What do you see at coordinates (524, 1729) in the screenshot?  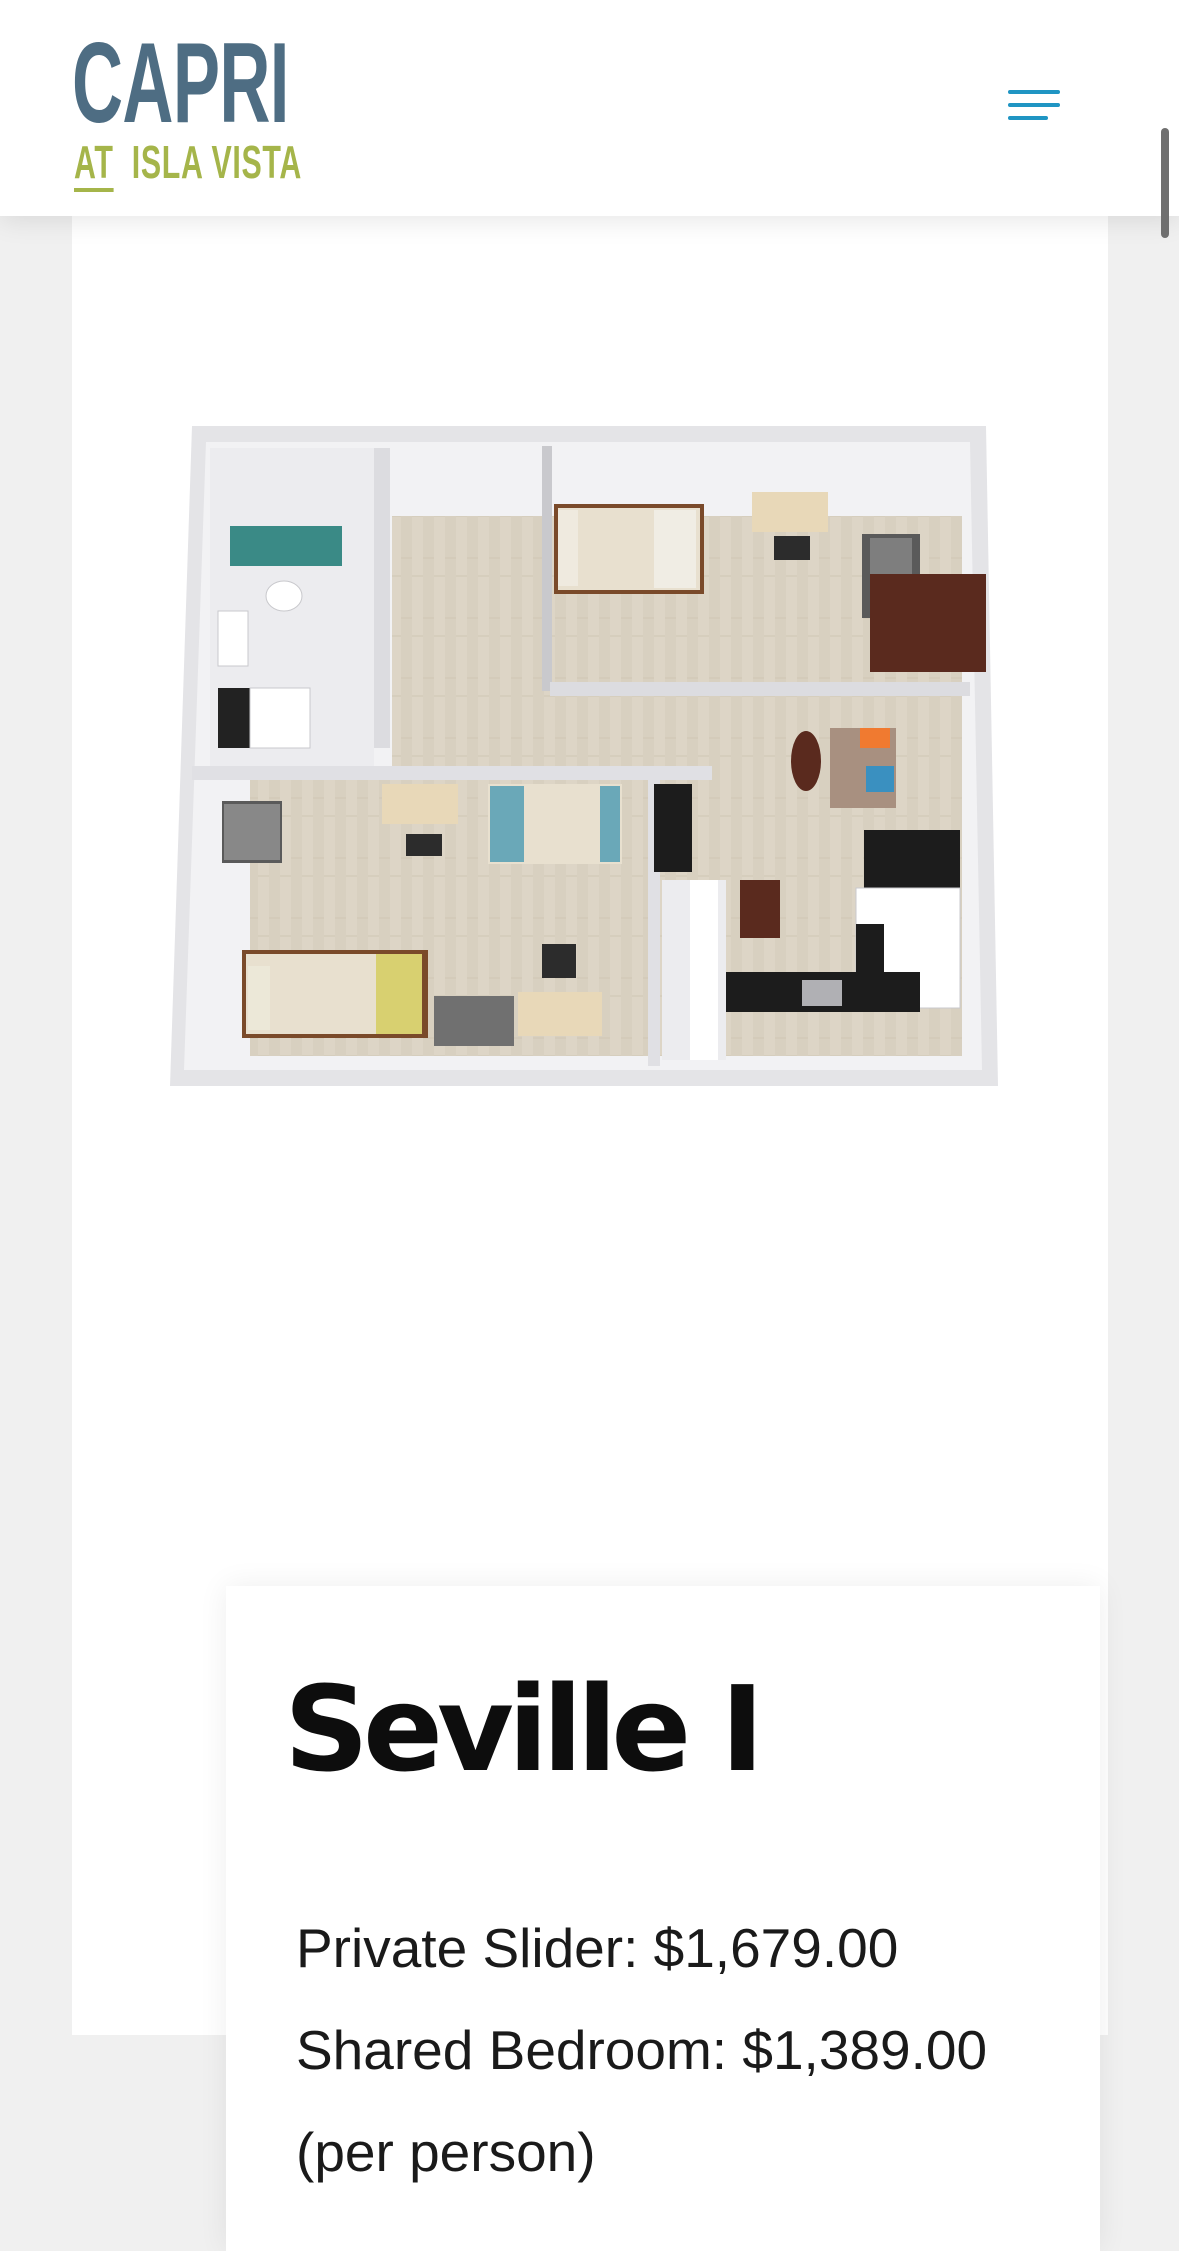 I see `unit-title: Seville I` at bounding box center [524, 1729].